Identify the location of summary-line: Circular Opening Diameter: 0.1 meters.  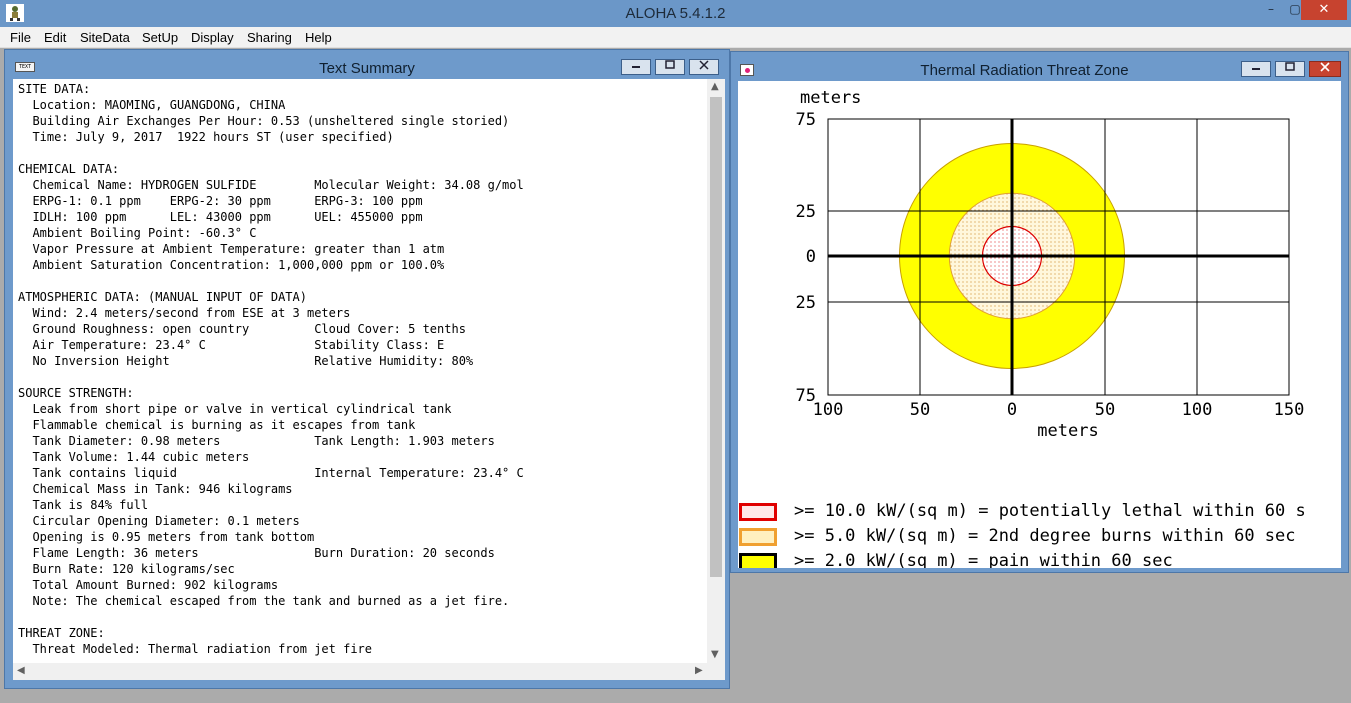
(159, 521).